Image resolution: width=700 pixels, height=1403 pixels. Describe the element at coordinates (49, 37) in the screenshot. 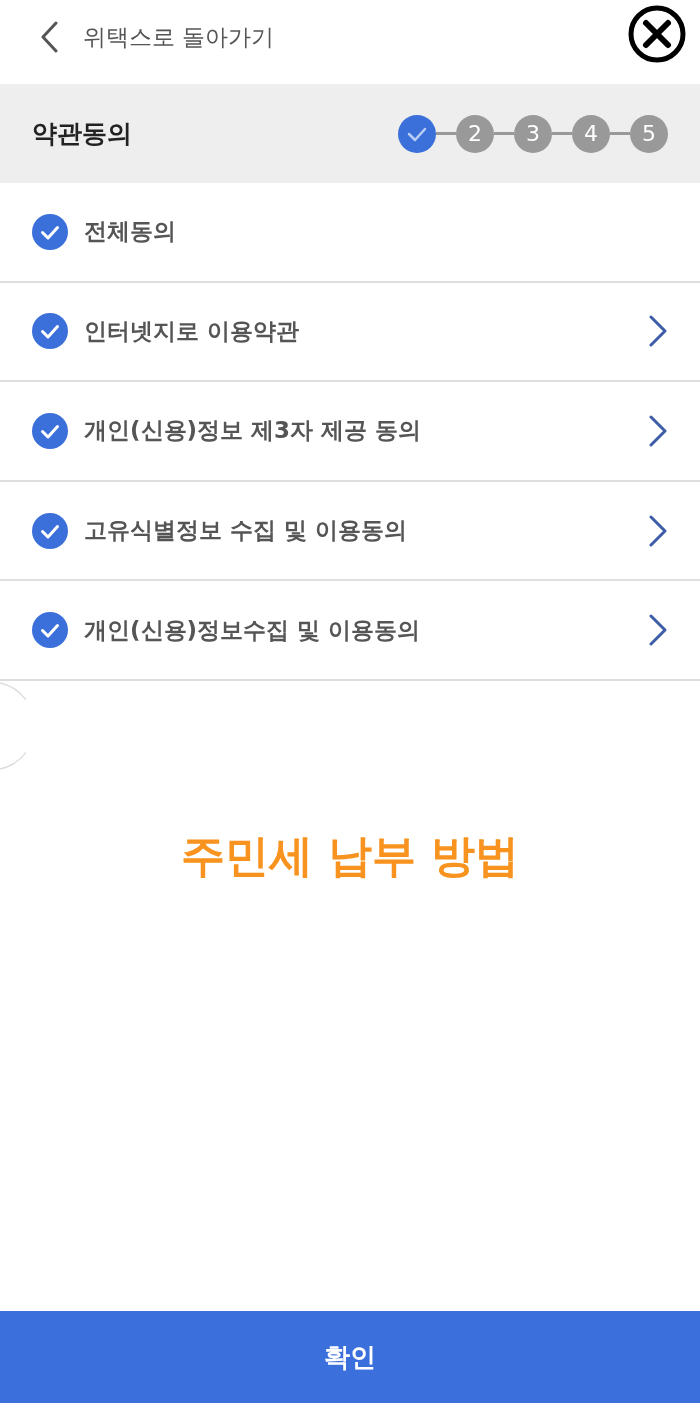

I see `chevron-left-icon` at that location.